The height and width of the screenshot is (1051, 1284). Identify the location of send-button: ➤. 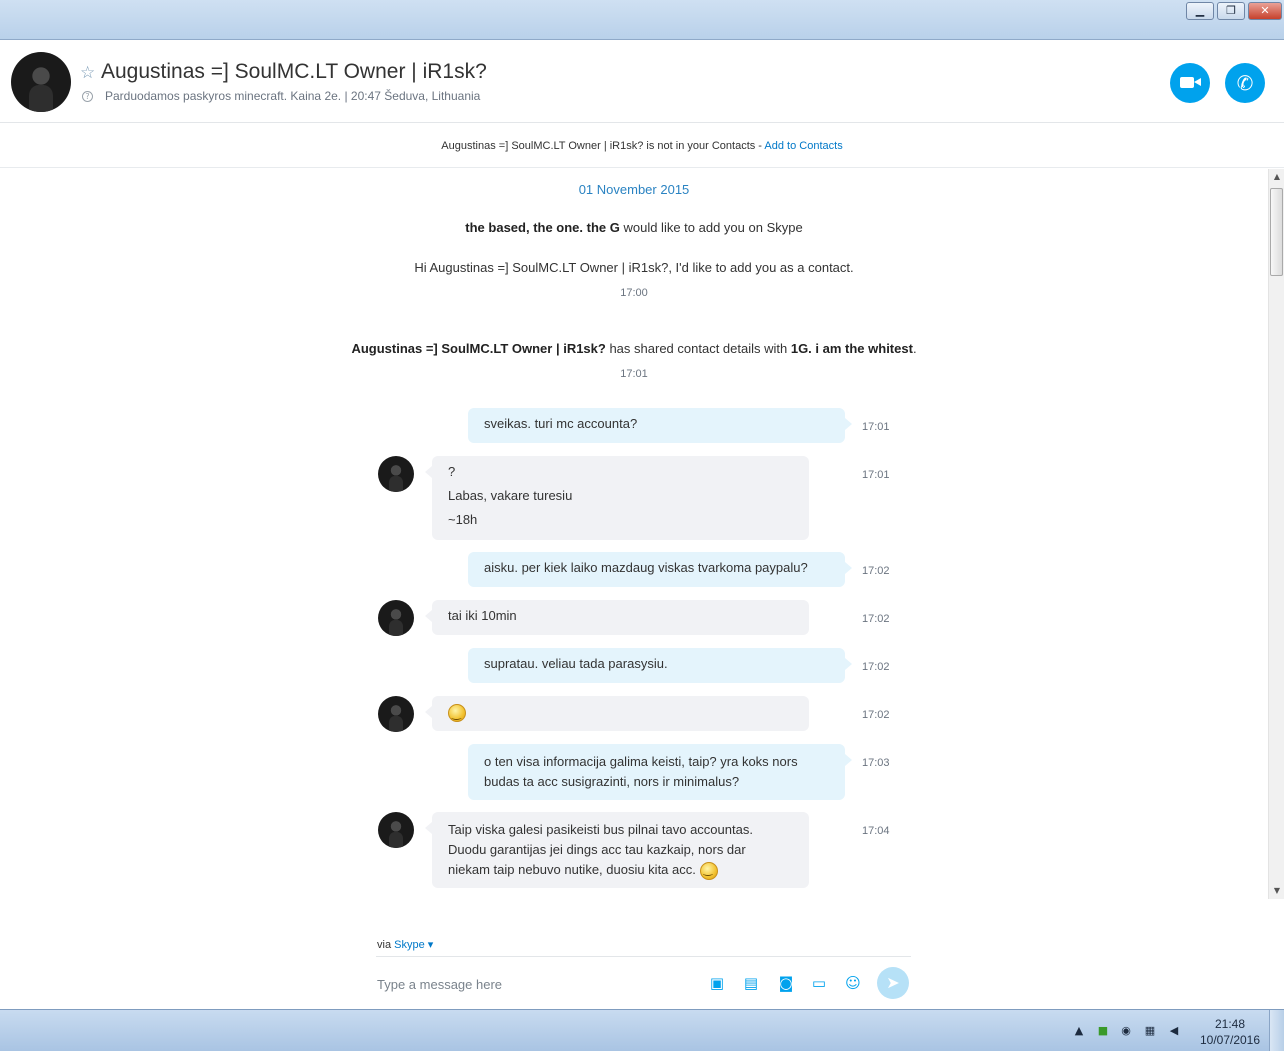
(893, 983).